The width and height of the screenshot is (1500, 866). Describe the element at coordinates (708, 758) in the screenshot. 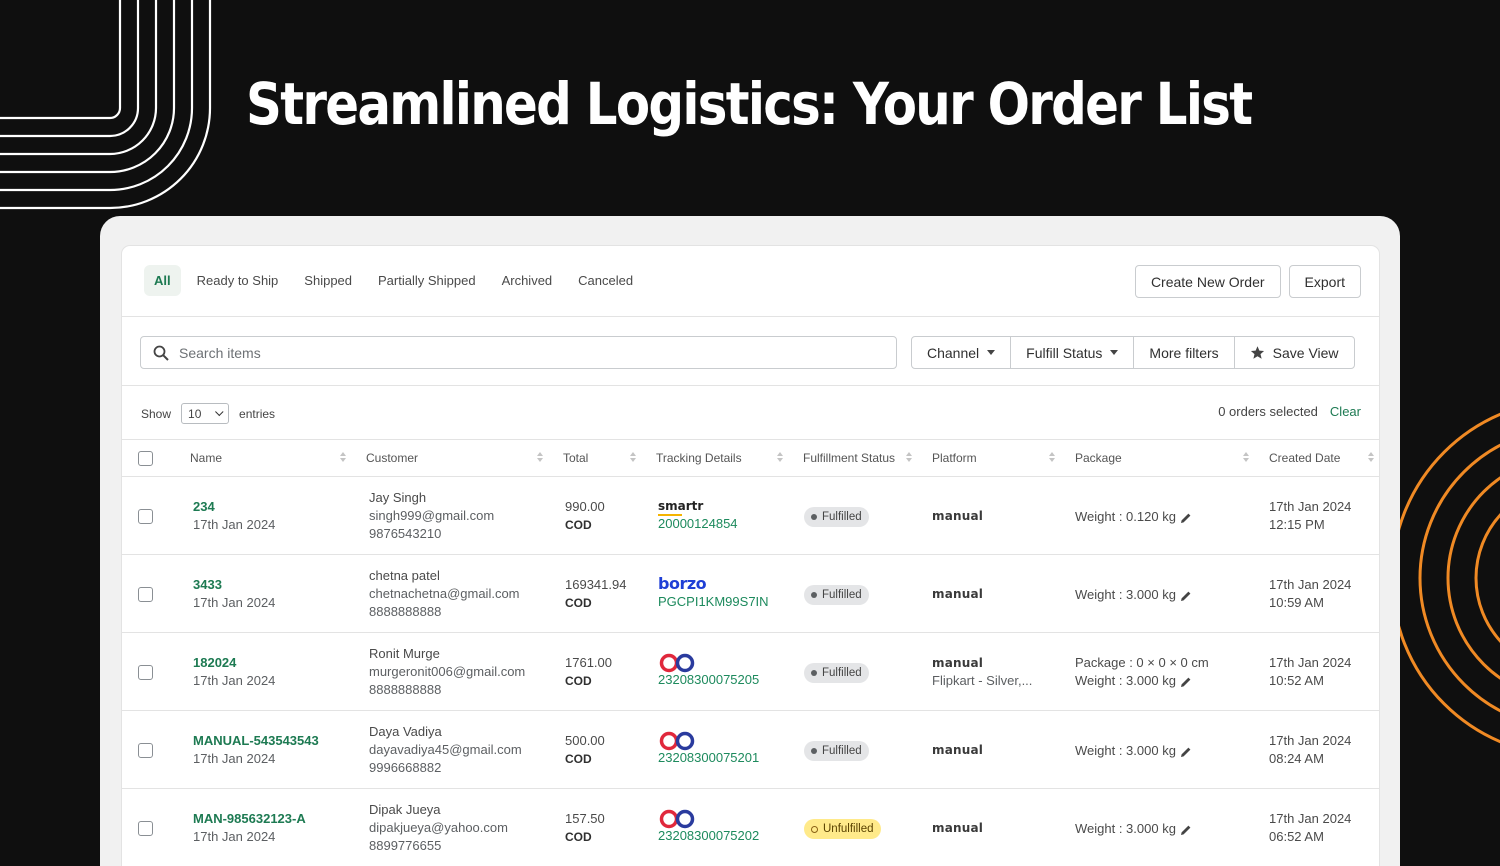

I see `tracking-number-link: 23208300075201` at that location.